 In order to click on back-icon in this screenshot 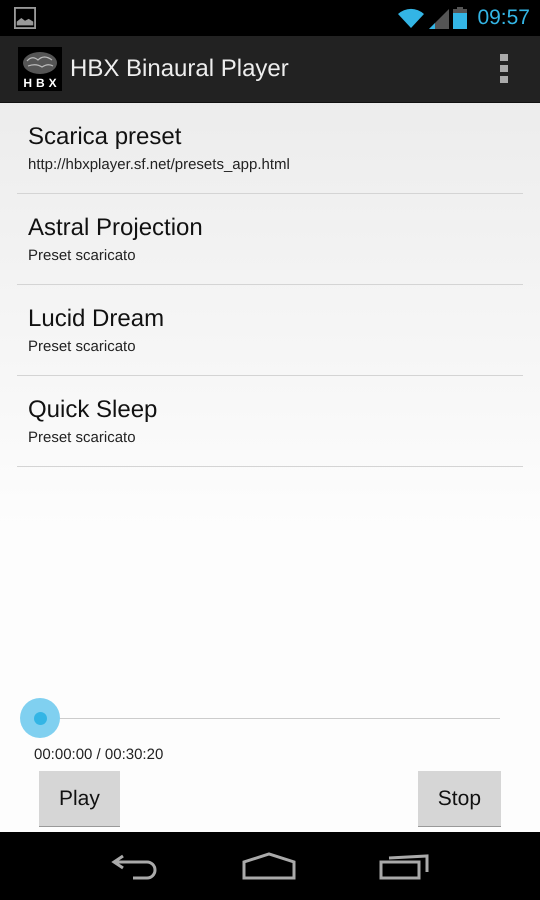, I will do `click(135, 866)`.